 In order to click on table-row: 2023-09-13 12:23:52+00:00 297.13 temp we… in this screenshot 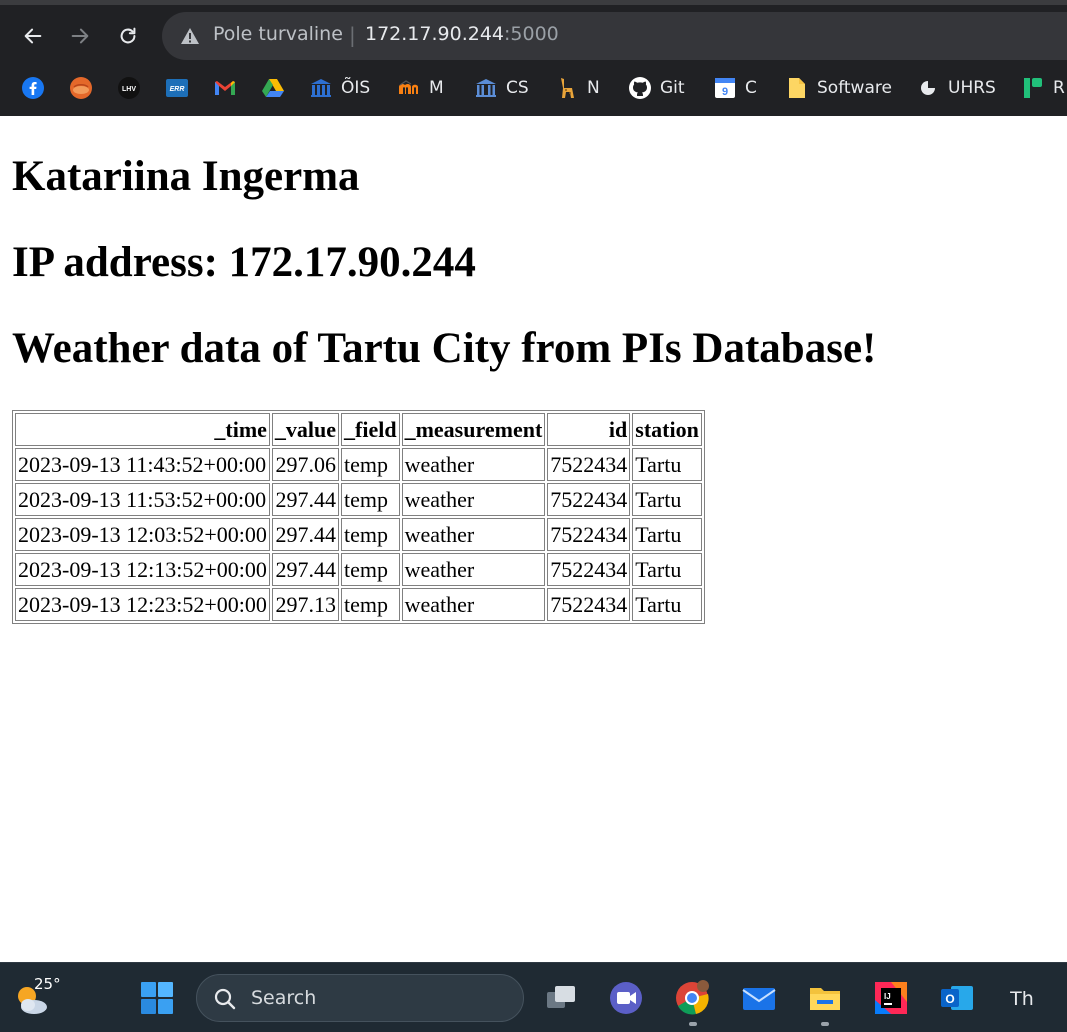, I will do `click(358, 604)`.